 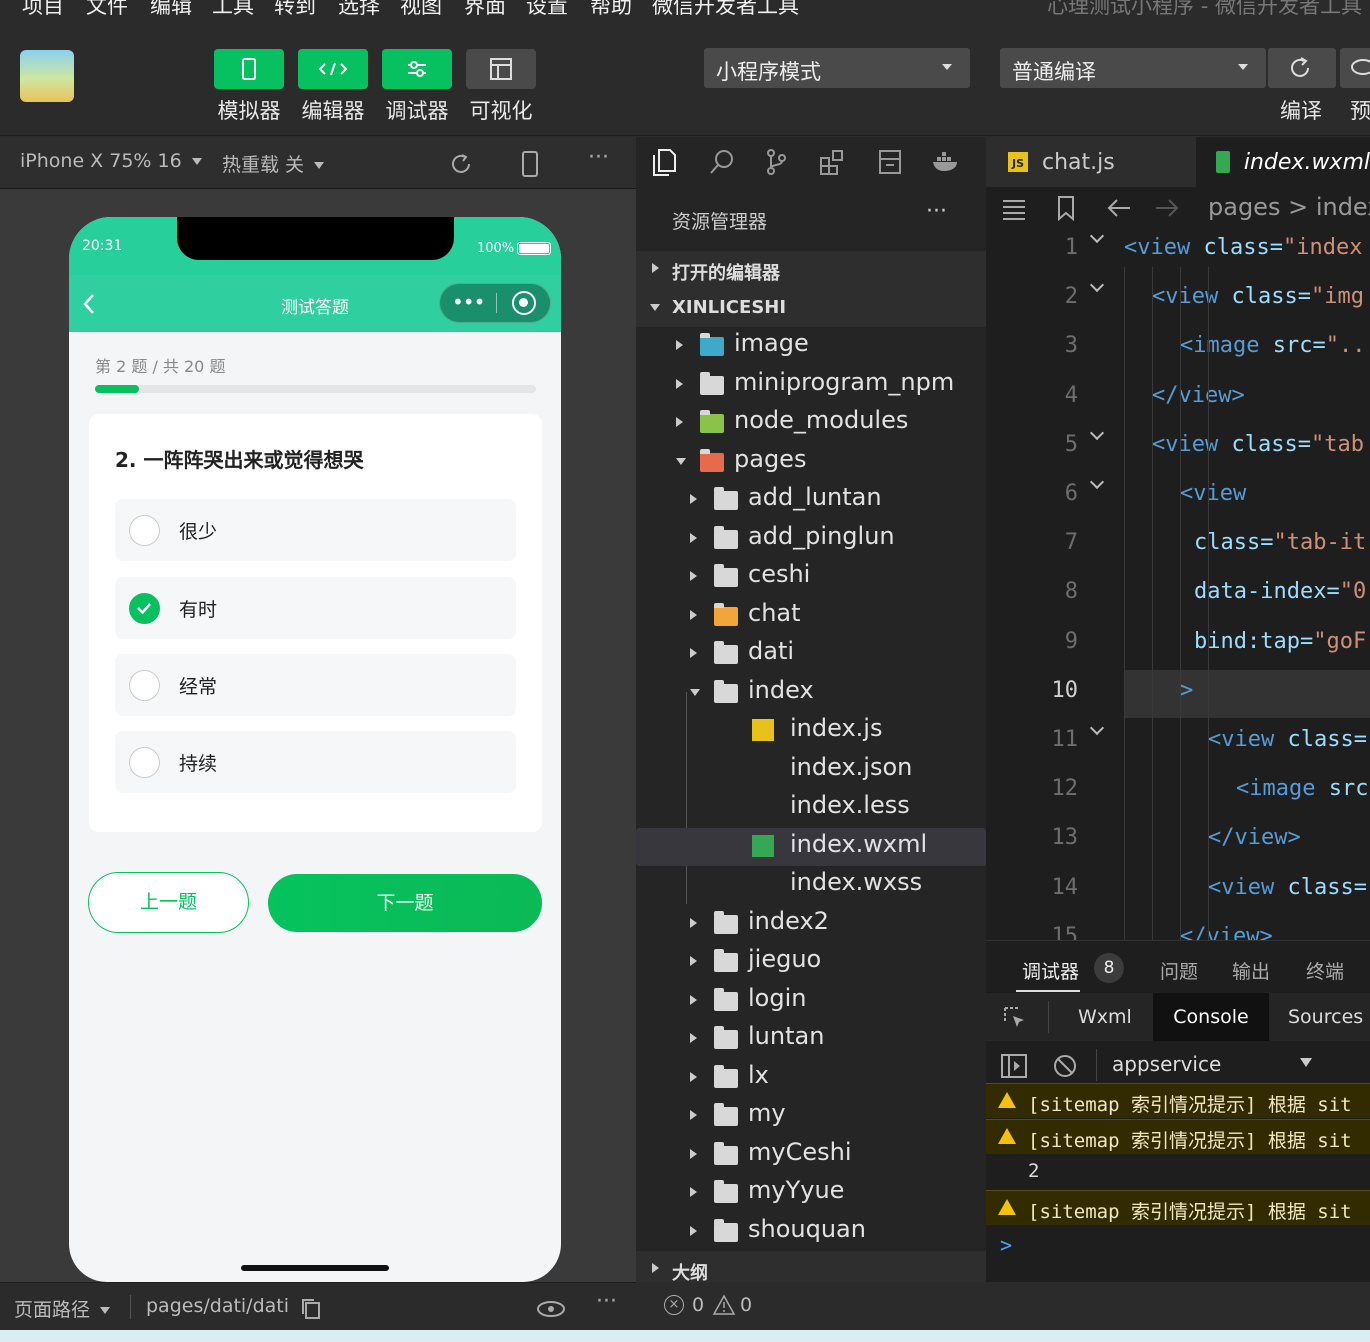 I want to click on device-select: iPhone X 75% 16, so click(x=111, y=161).